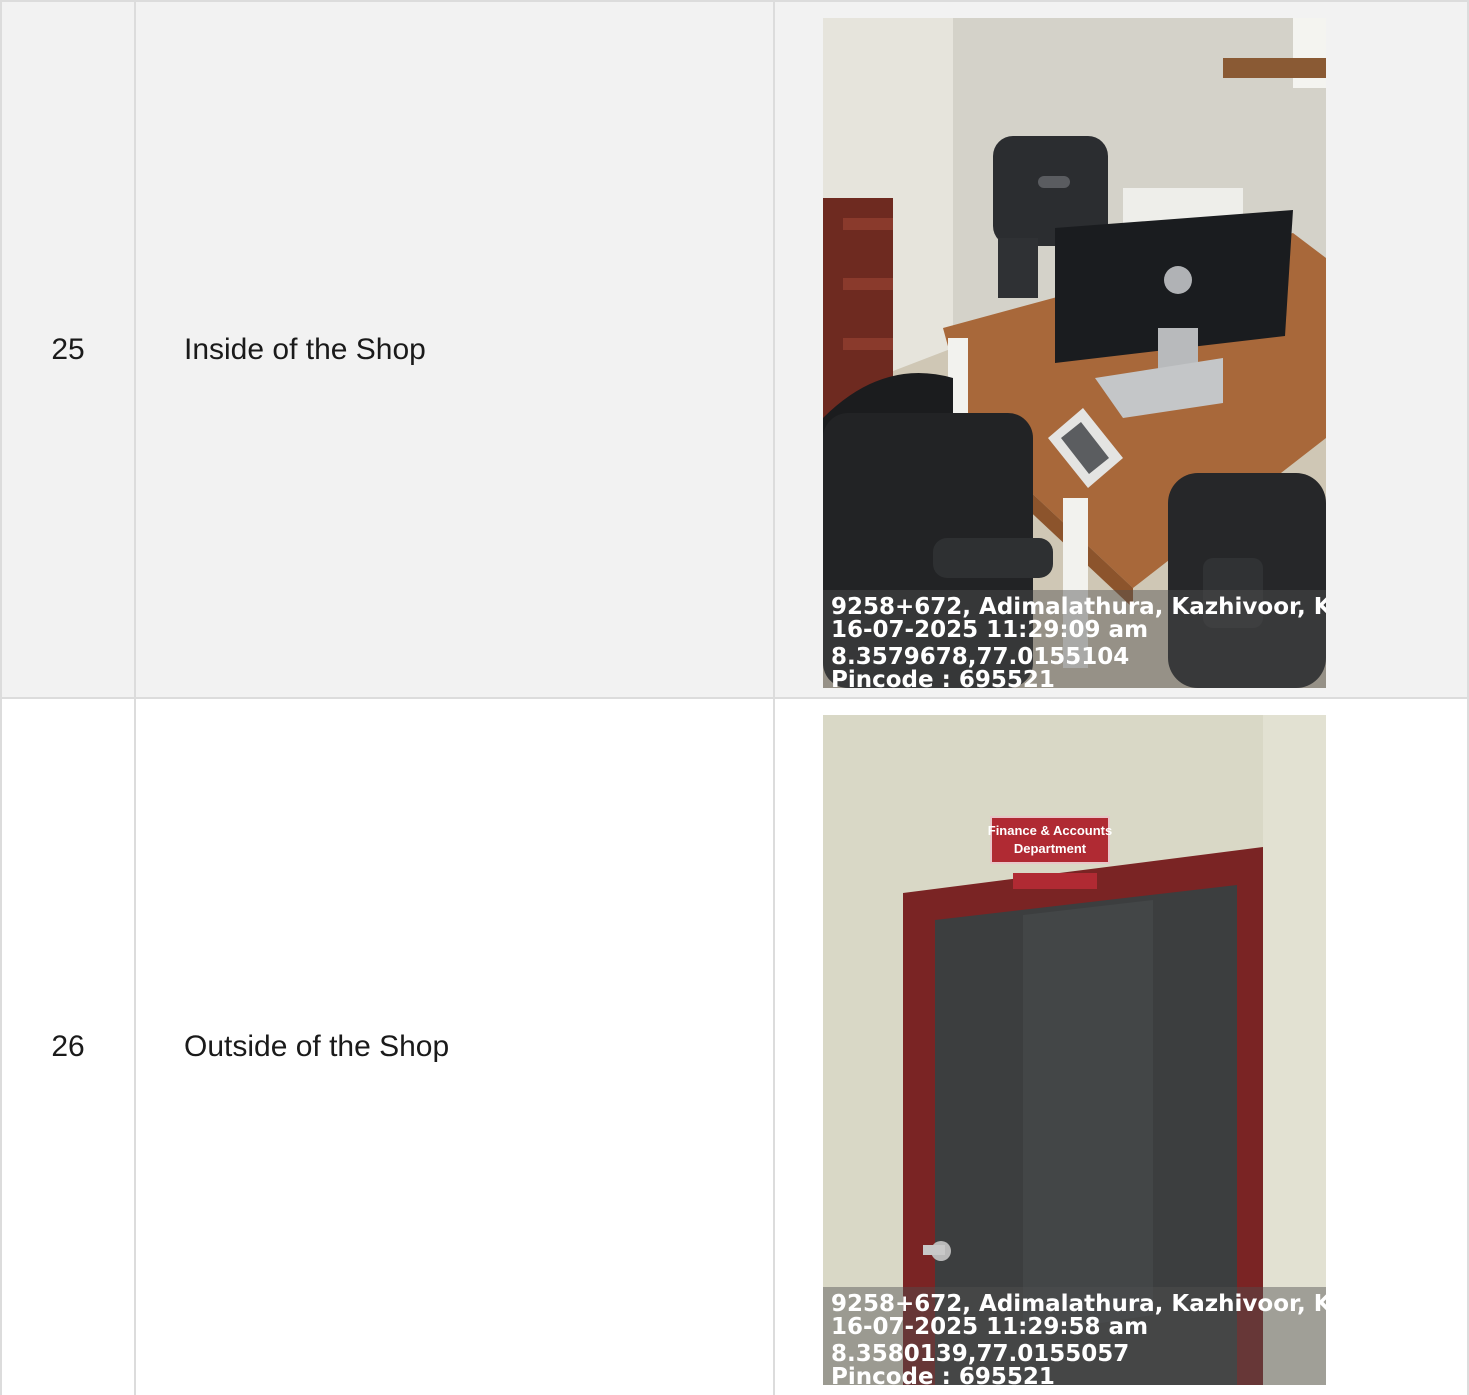  Describe the element at coordinates (1050, 848) in the screenshot. I see `sign-line2: Department` at that location.